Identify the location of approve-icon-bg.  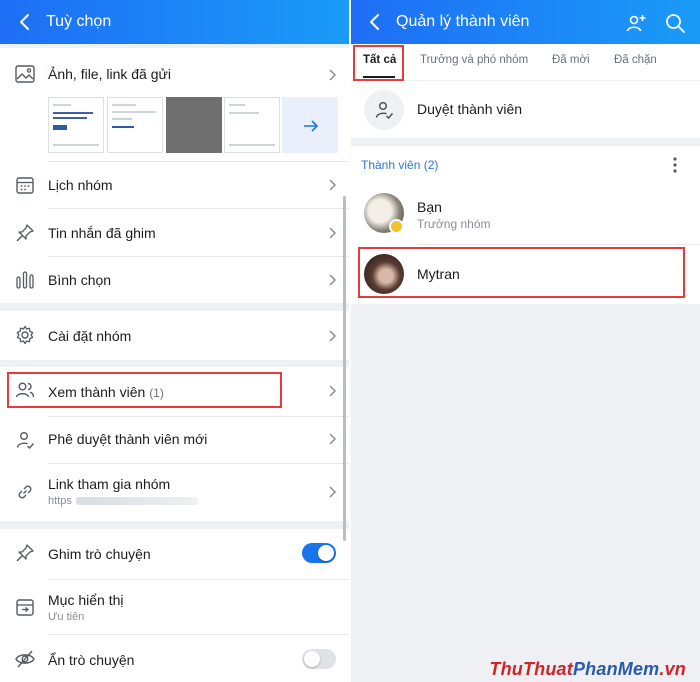
(384, 110).